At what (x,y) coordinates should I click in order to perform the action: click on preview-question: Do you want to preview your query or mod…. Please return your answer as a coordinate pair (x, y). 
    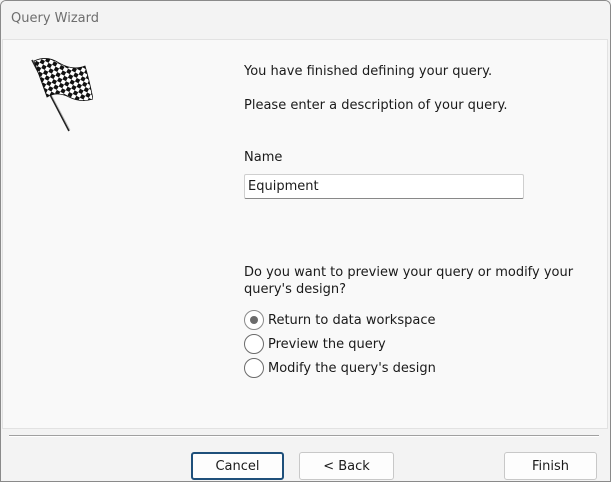
    Looking at the image, I should click on (409, 281).